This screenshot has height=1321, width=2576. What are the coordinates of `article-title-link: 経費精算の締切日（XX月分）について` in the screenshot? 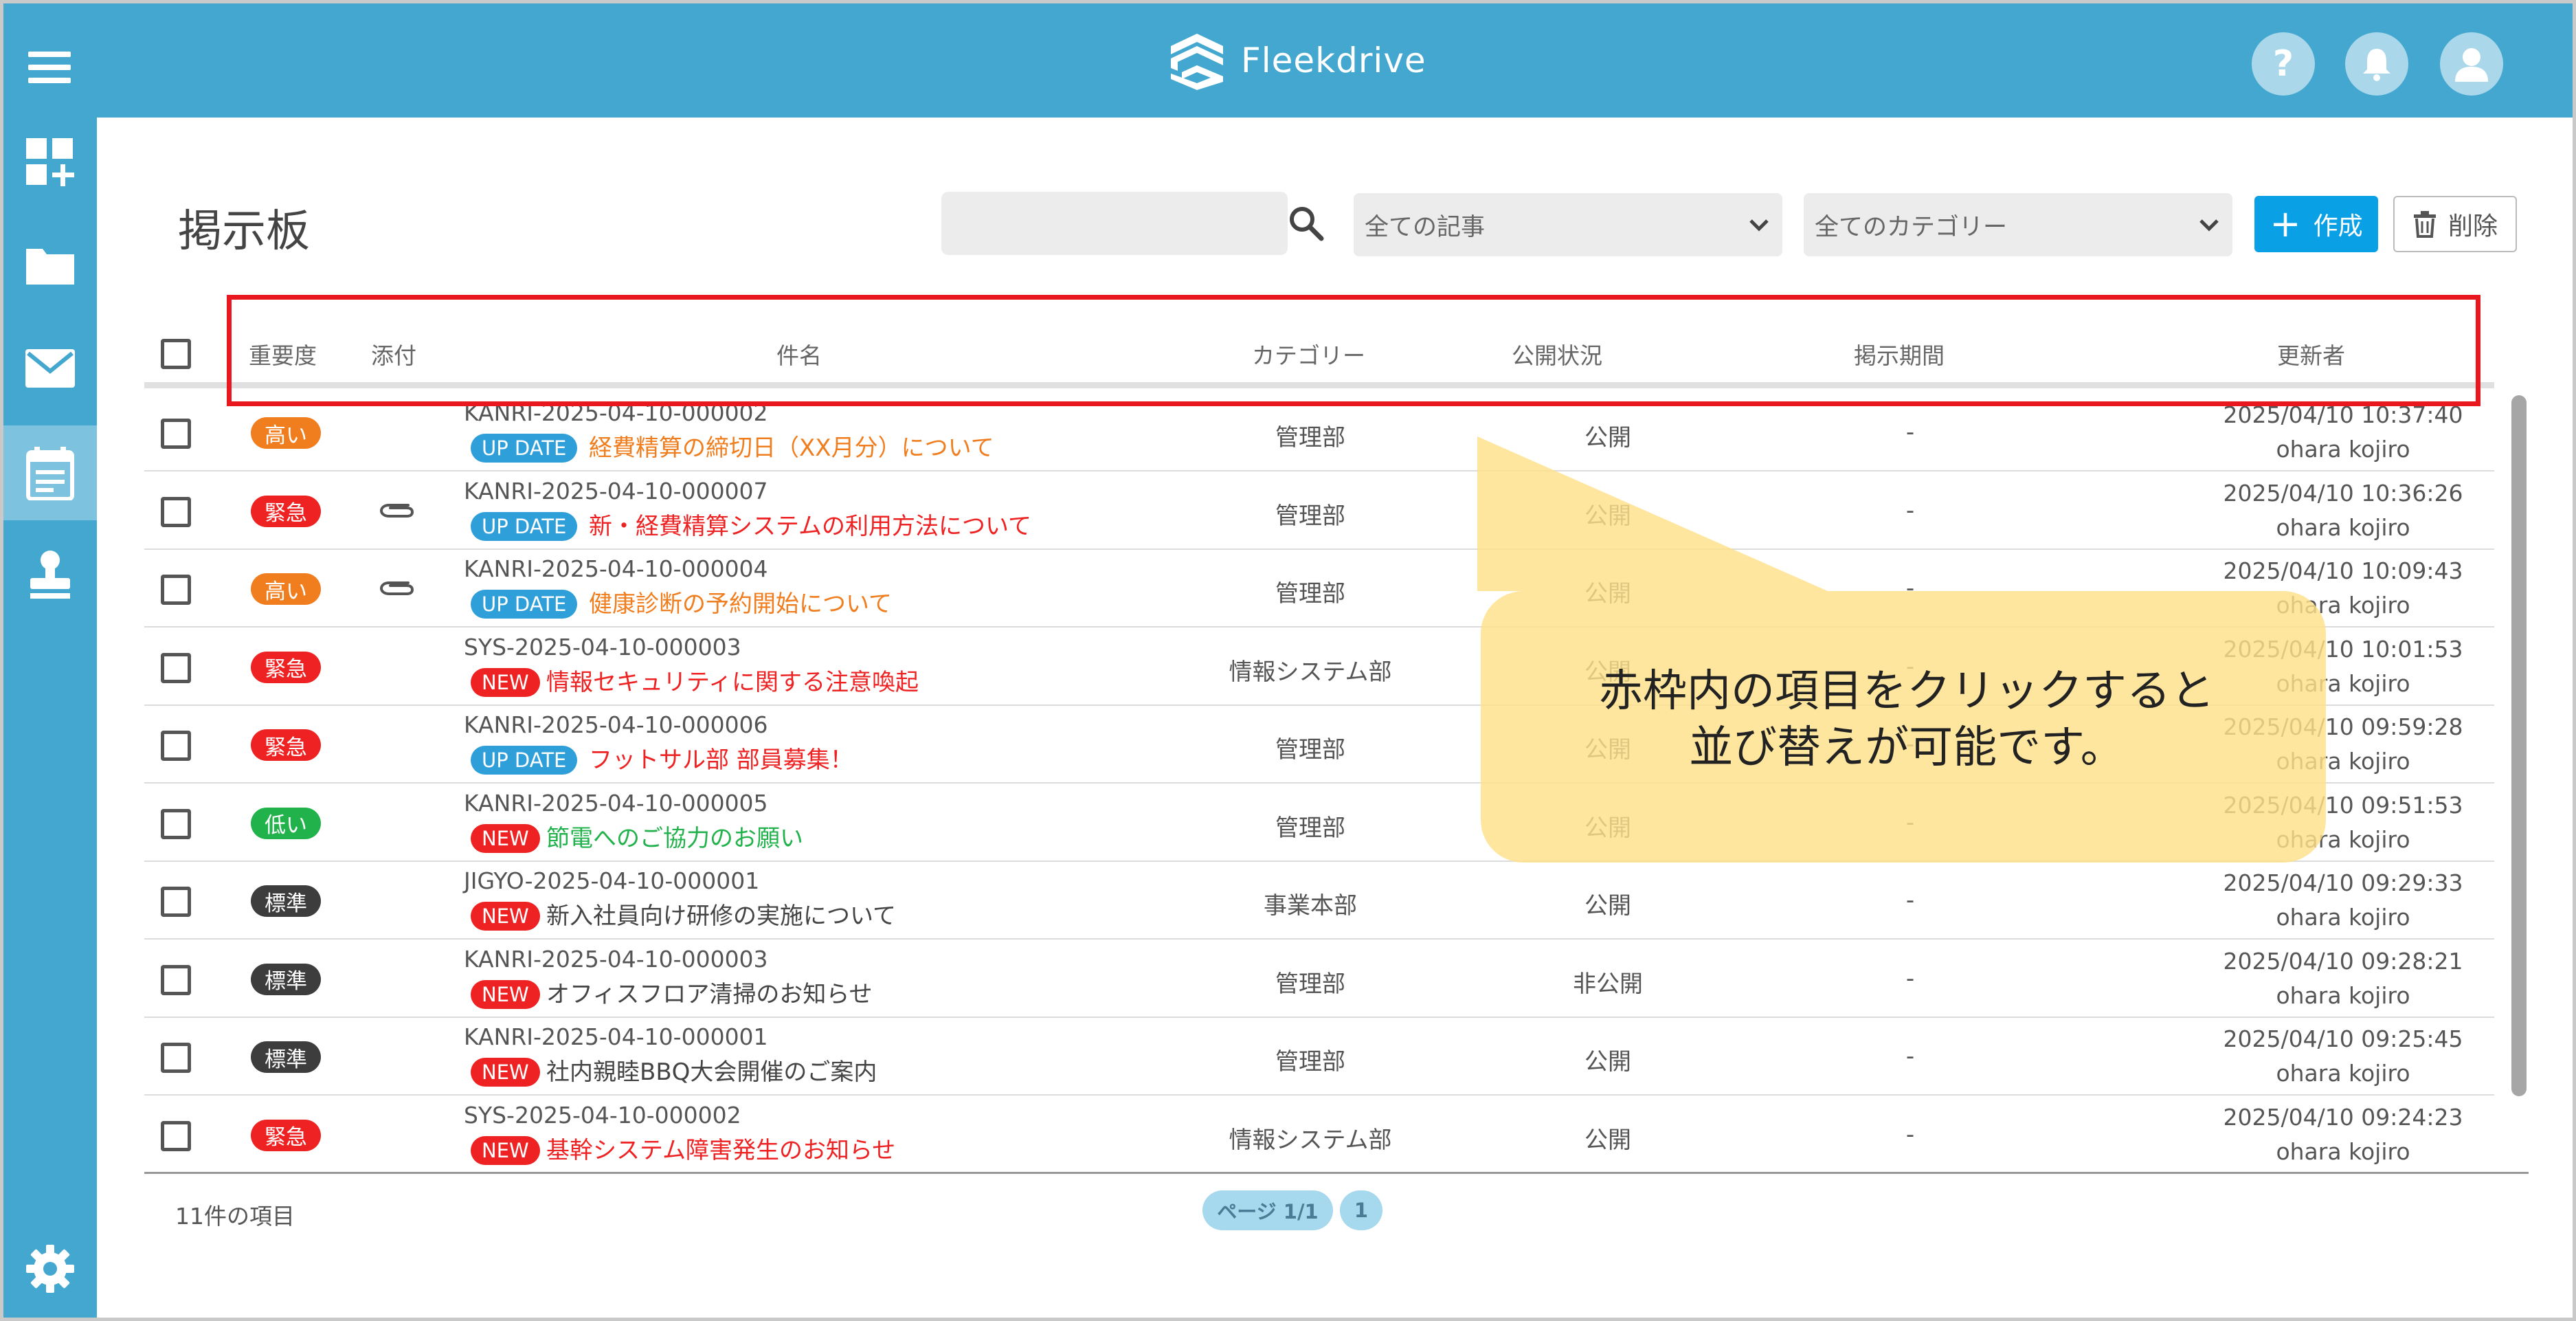 It's located at (791, 448).